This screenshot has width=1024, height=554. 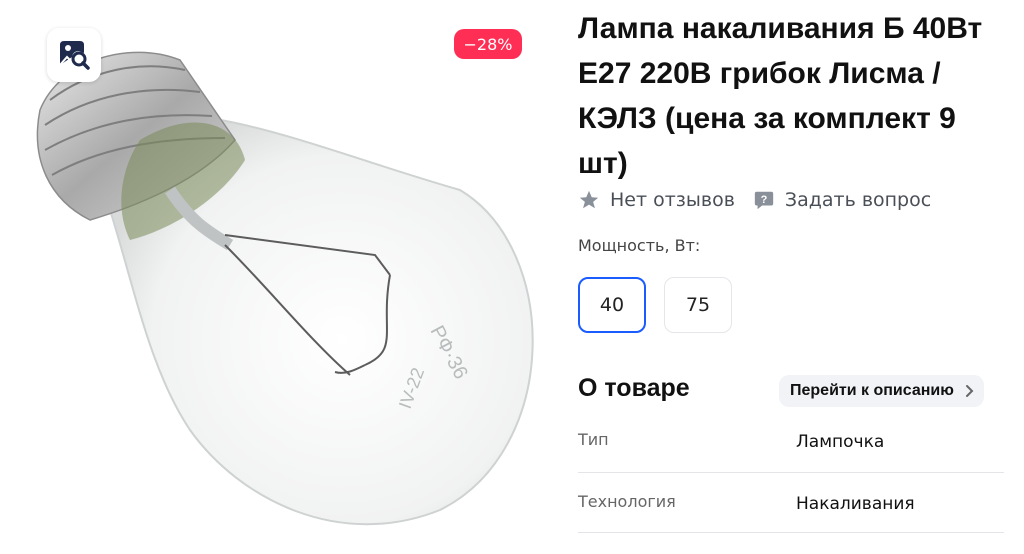 I want to click on power-option-75: 75, so click(x=698, y=305).